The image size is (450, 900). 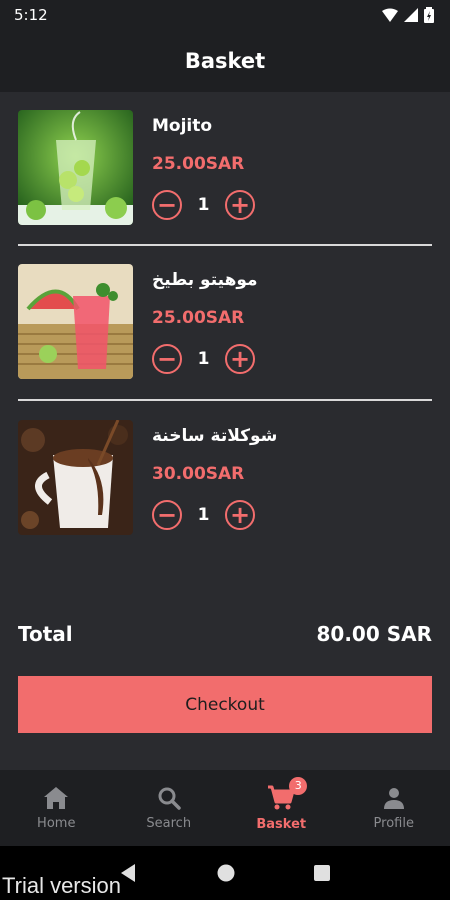 I want to click on nav-label: Search, so click(x=169, y=823).